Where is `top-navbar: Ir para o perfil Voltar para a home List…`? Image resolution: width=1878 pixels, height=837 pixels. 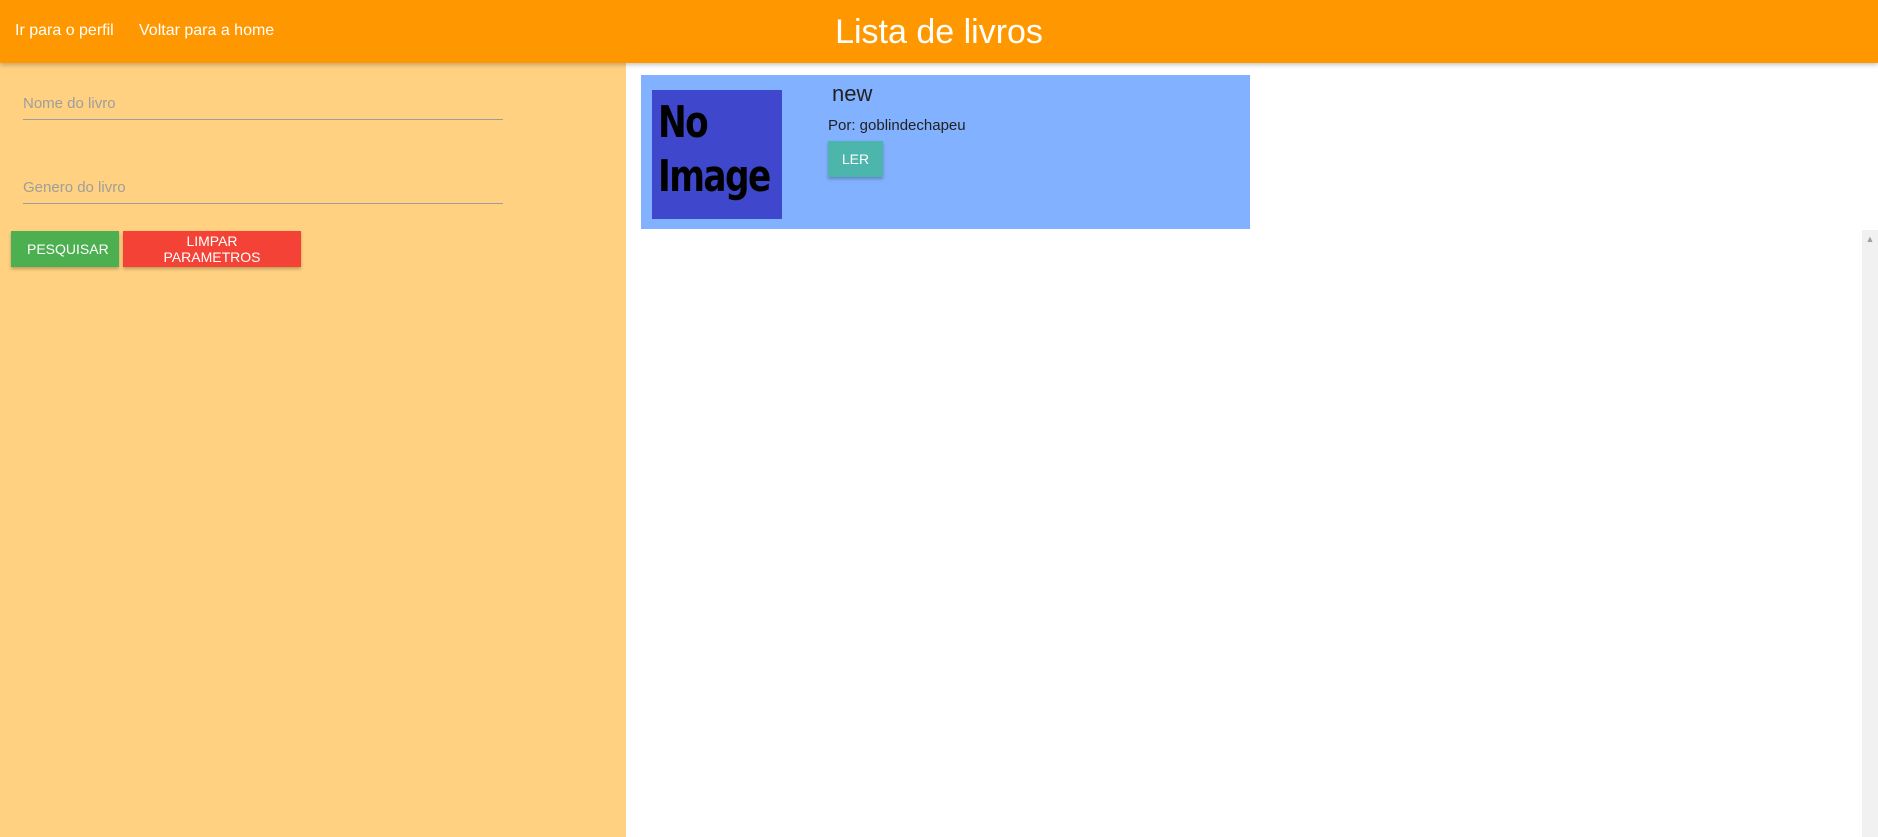
top-navbar: Ir para o perfil Voltar para a home List… is located at coordinates (939, 31).